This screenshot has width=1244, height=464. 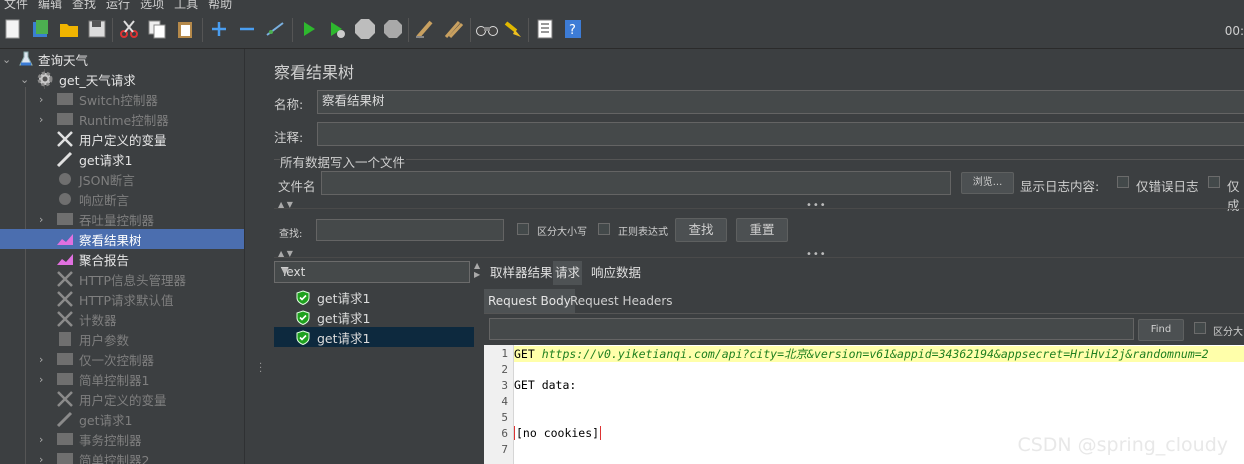 What do you see at coordinates (122, 359) in the screenshot?
I see `tree-item-once-only-controller: › 仅一次控制器` at bounding box center [122, 359].